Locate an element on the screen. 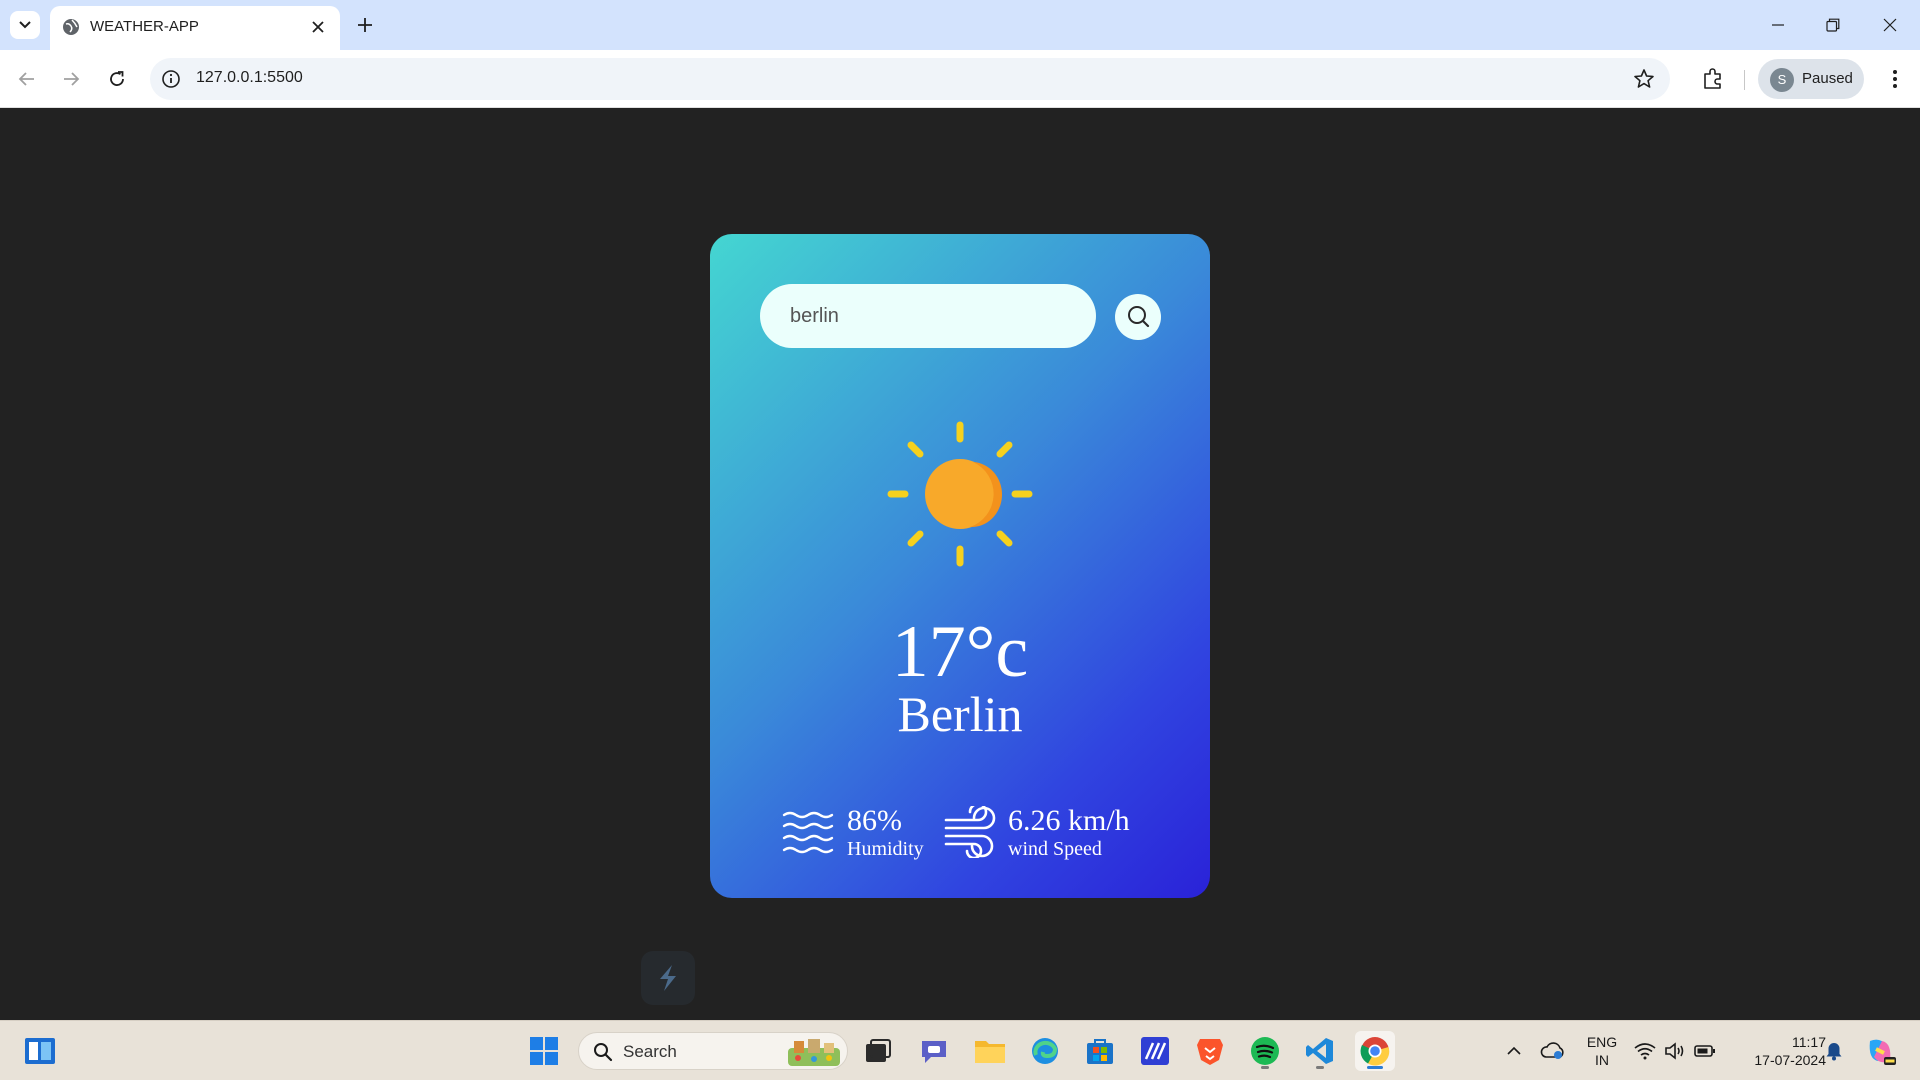 This screenshot has height=1080, width=1920. file-explorer-button is located at coordinates (990, 1051).